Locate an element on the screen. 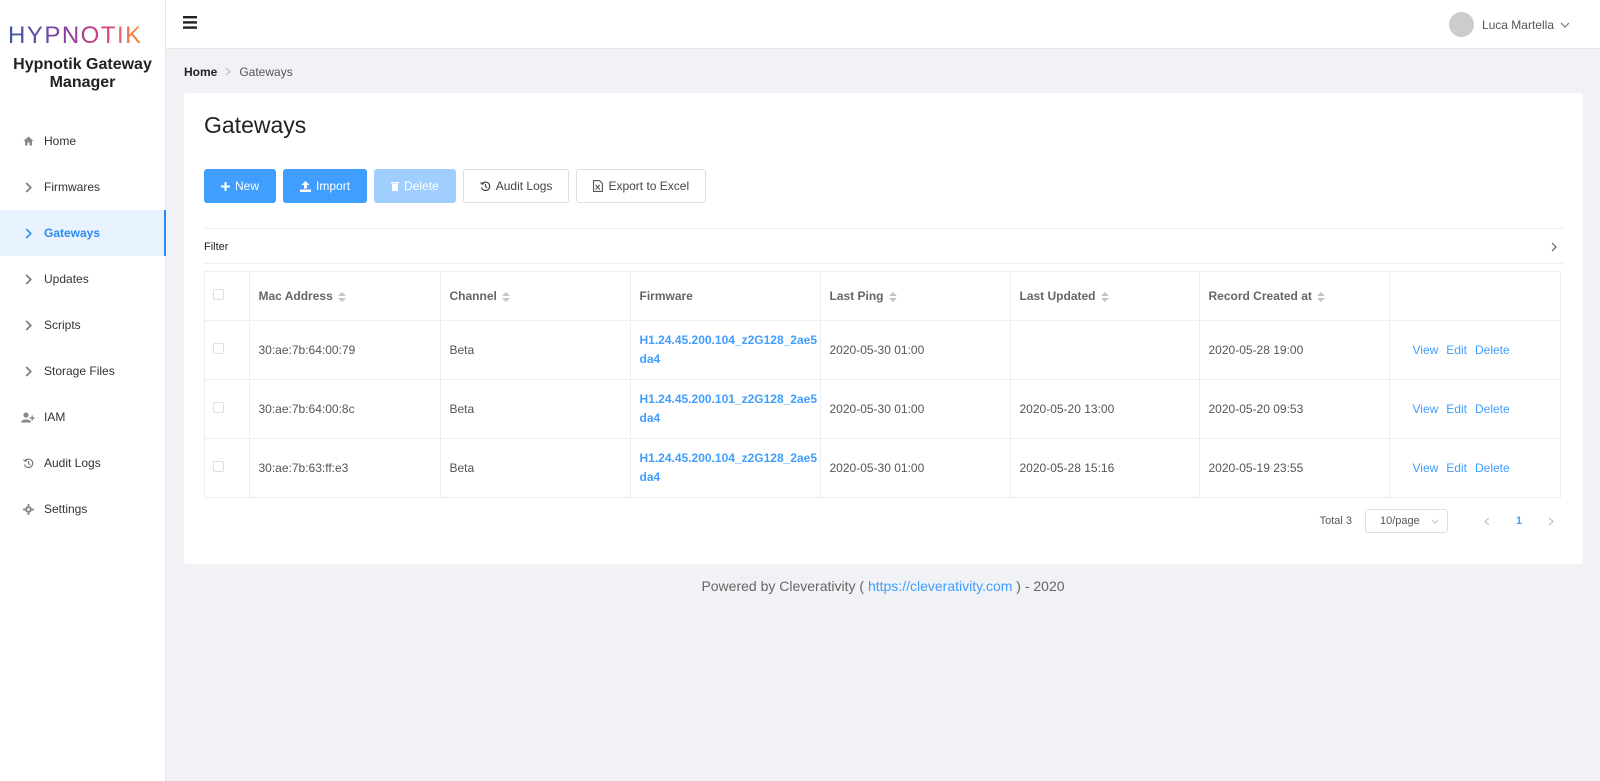 The width and height of the screenshot is (1600, 781). sidebar-item-label: Gateways is located at coordinates (72, 233).